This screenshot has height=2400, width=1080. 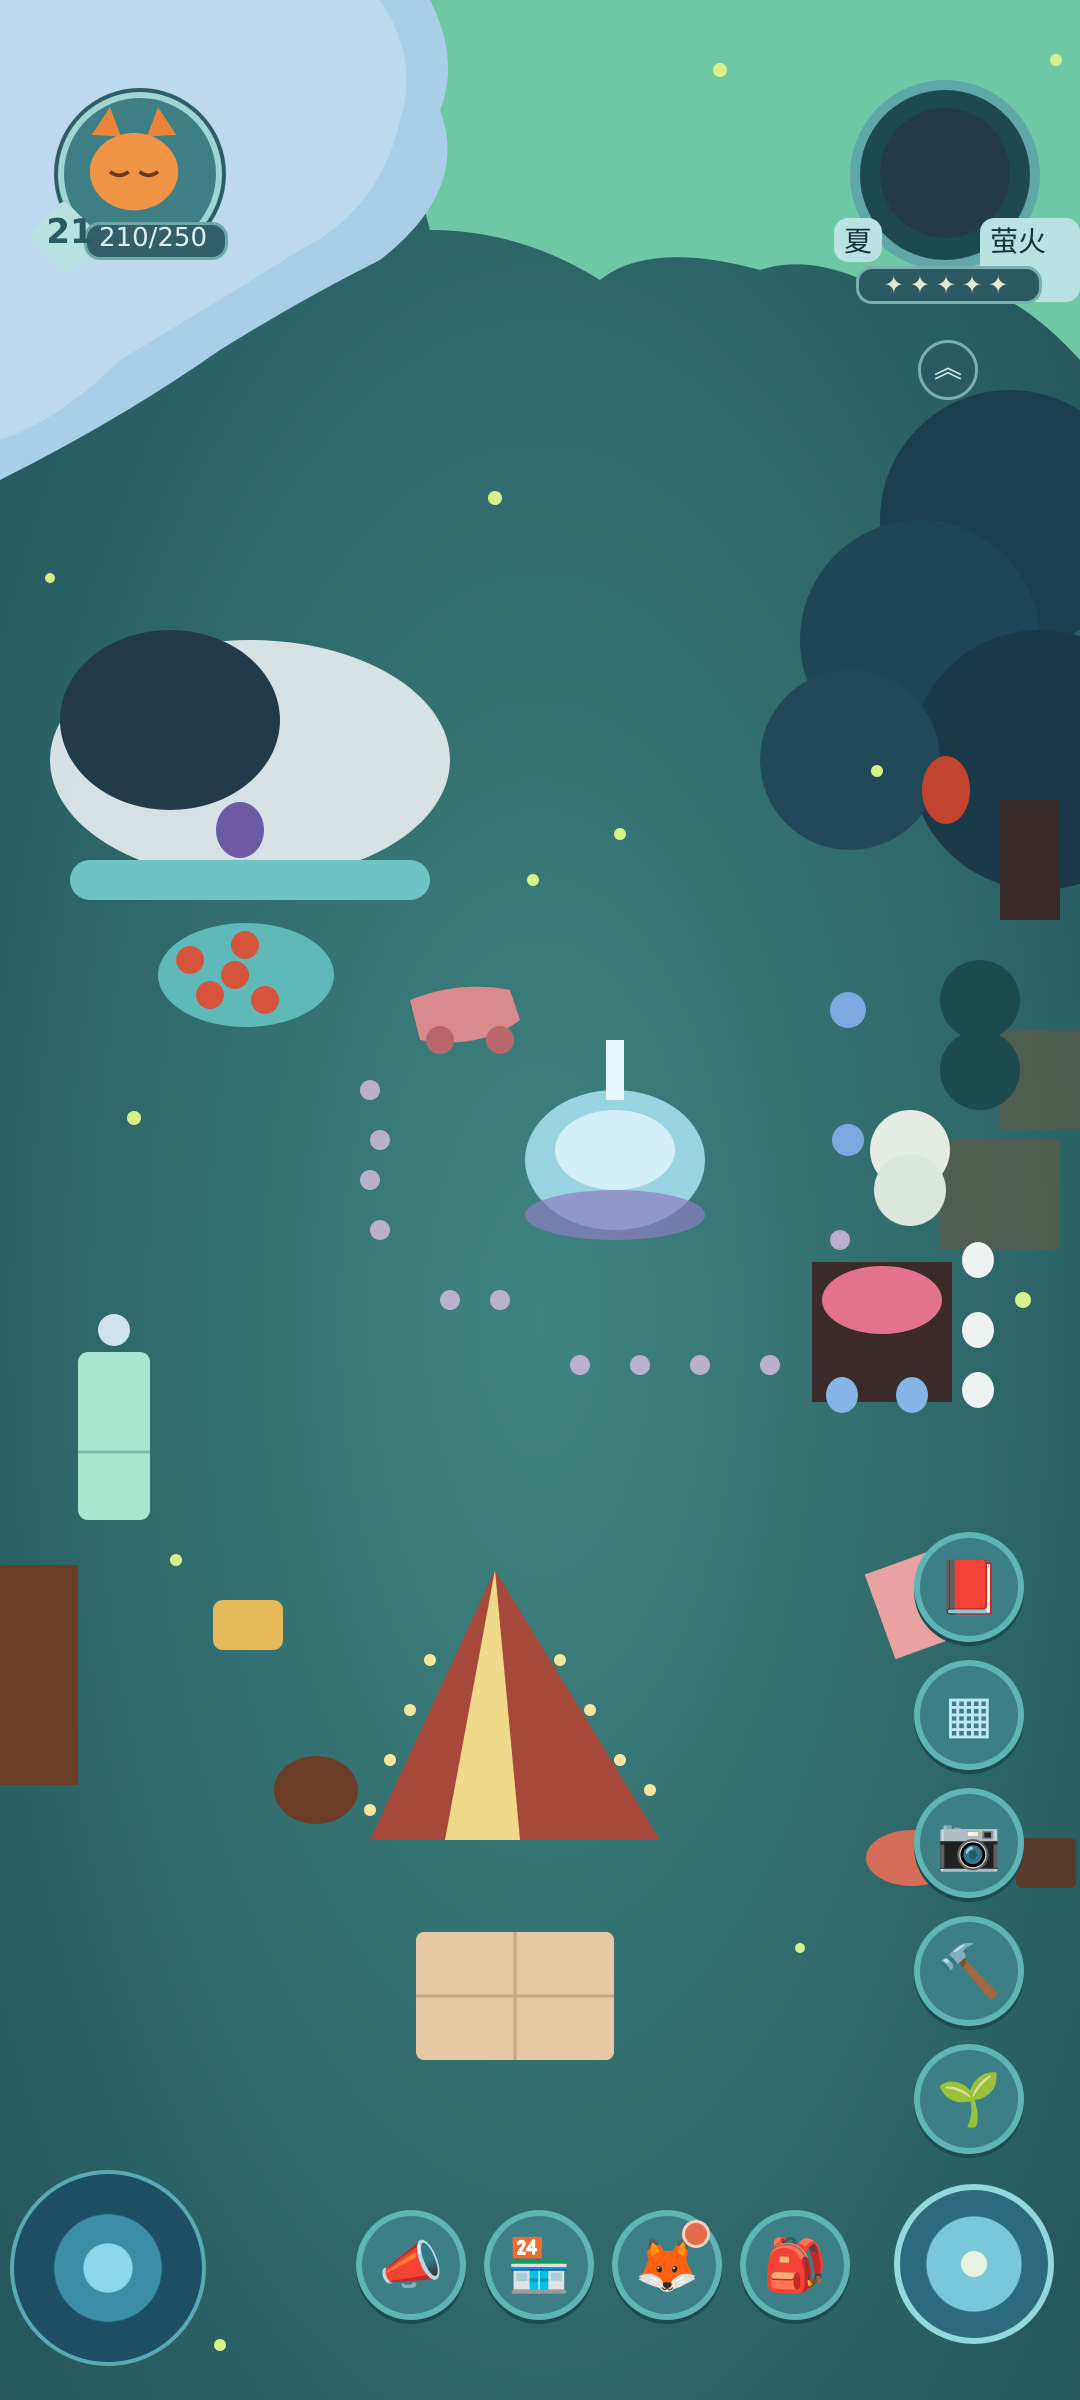 I want to click on navigation-compass-button, so click(x=974, y=2264).